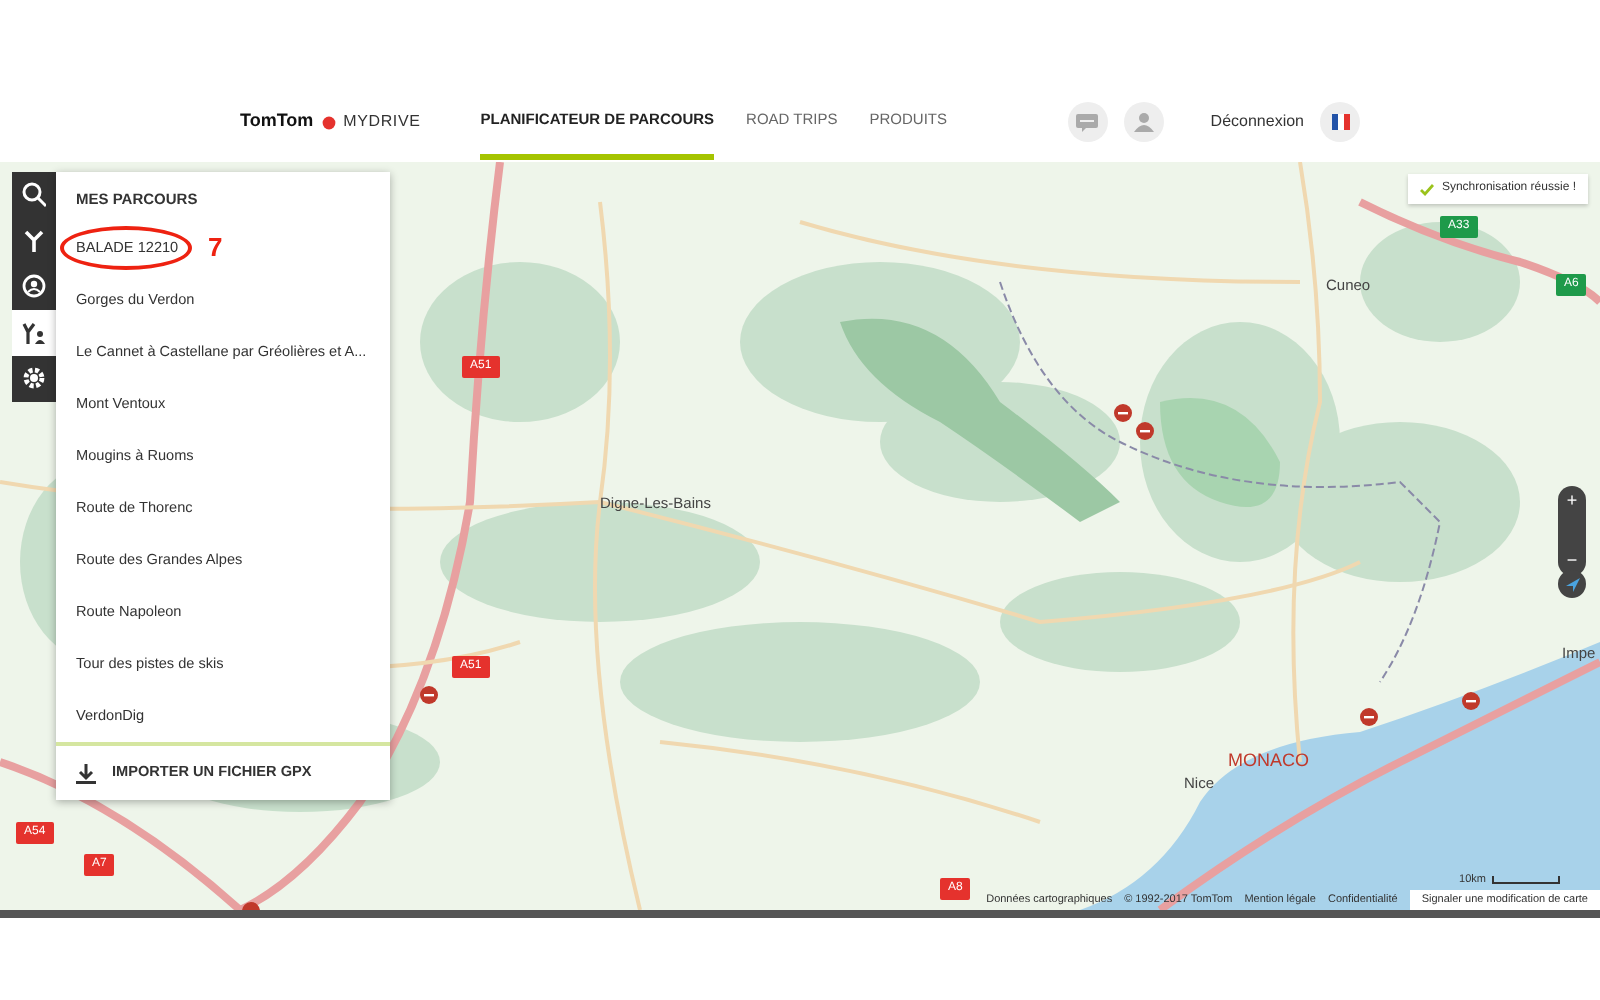  Describe the element at coordinates (34, 379) in the screenshot. I see `settings-icon` at that location.